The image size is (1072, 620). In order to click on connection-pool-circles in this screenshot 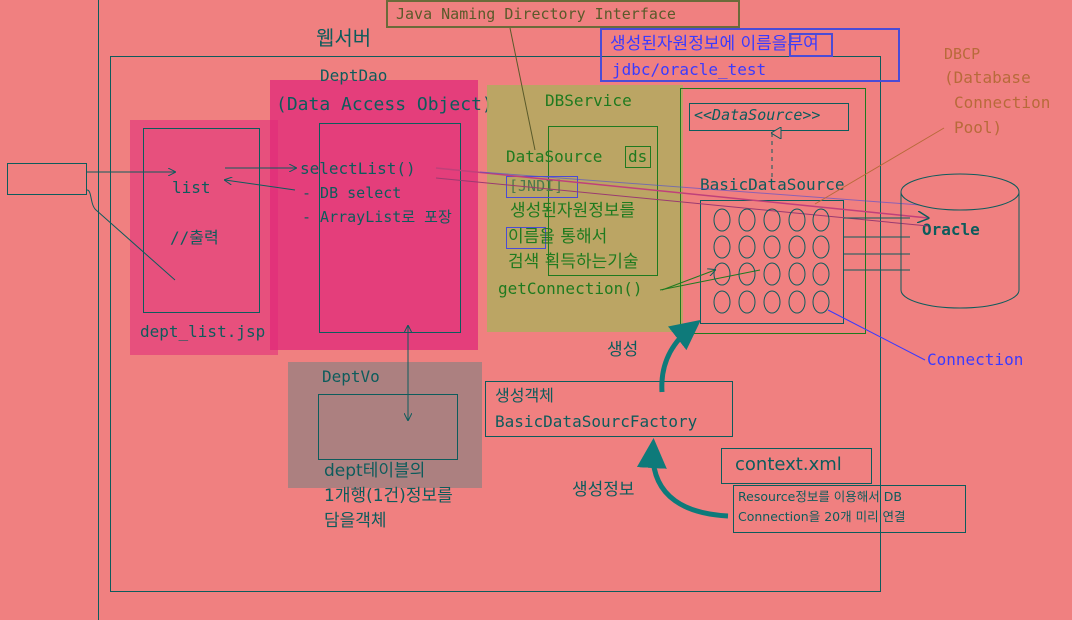, I will do `click(771, 261)`.